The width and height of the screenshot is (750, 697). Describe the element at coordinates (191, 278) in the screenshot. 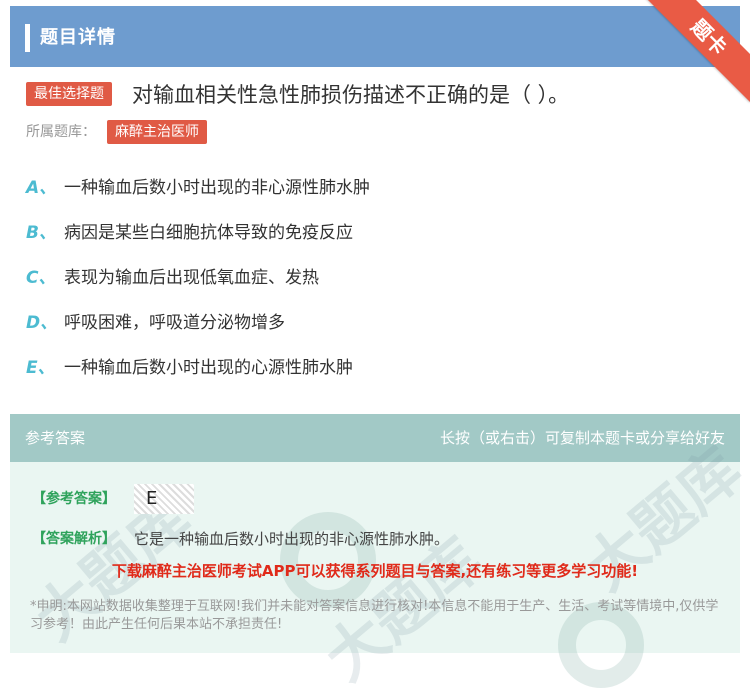

I see `option-text: 表现为输血后出现低氧血症、发热` at that location.